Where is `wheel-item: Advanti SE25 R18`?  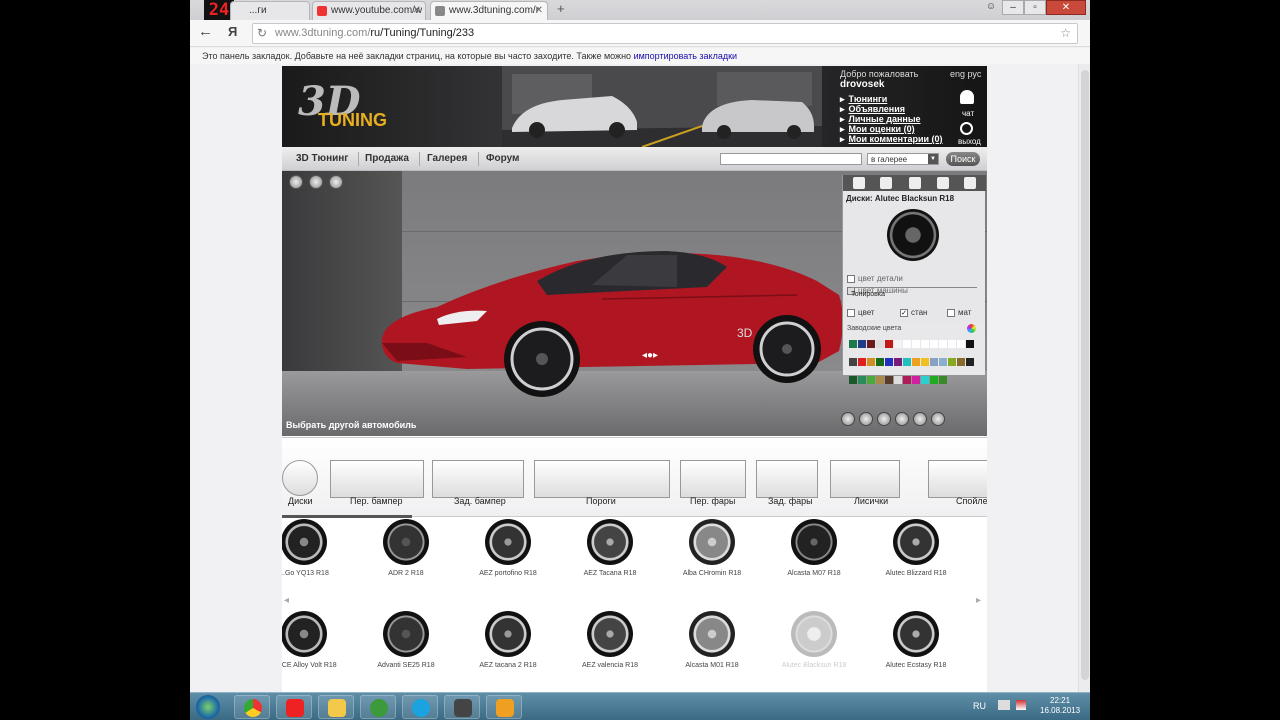 wheel-item: Advanti SE25 R18 is located at coordinates (406, 651).